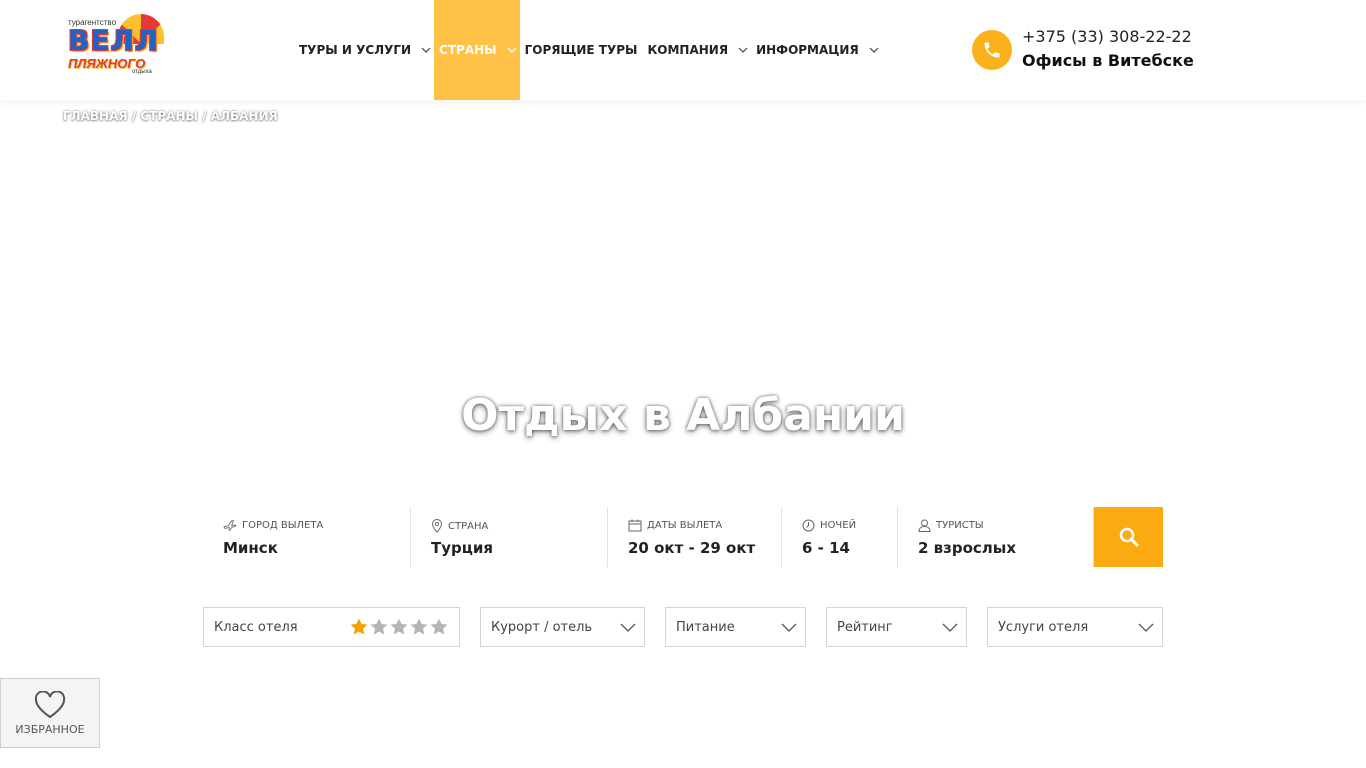 This screenshot has height=768, width=1366. What do you see at coordinates (1108, 60) in the screenshot?
I see `offices-link: Офисы в Витебске` at bounding box center [1108, 60].